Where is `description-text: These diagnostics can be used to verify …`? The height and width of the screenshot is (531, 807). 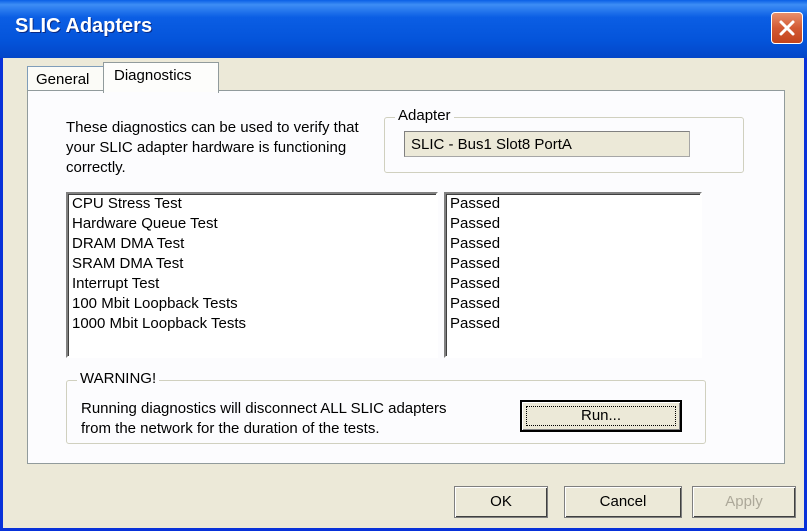 description-text: These diagnostics can be used to verify … is located at coordinates (212, 147).